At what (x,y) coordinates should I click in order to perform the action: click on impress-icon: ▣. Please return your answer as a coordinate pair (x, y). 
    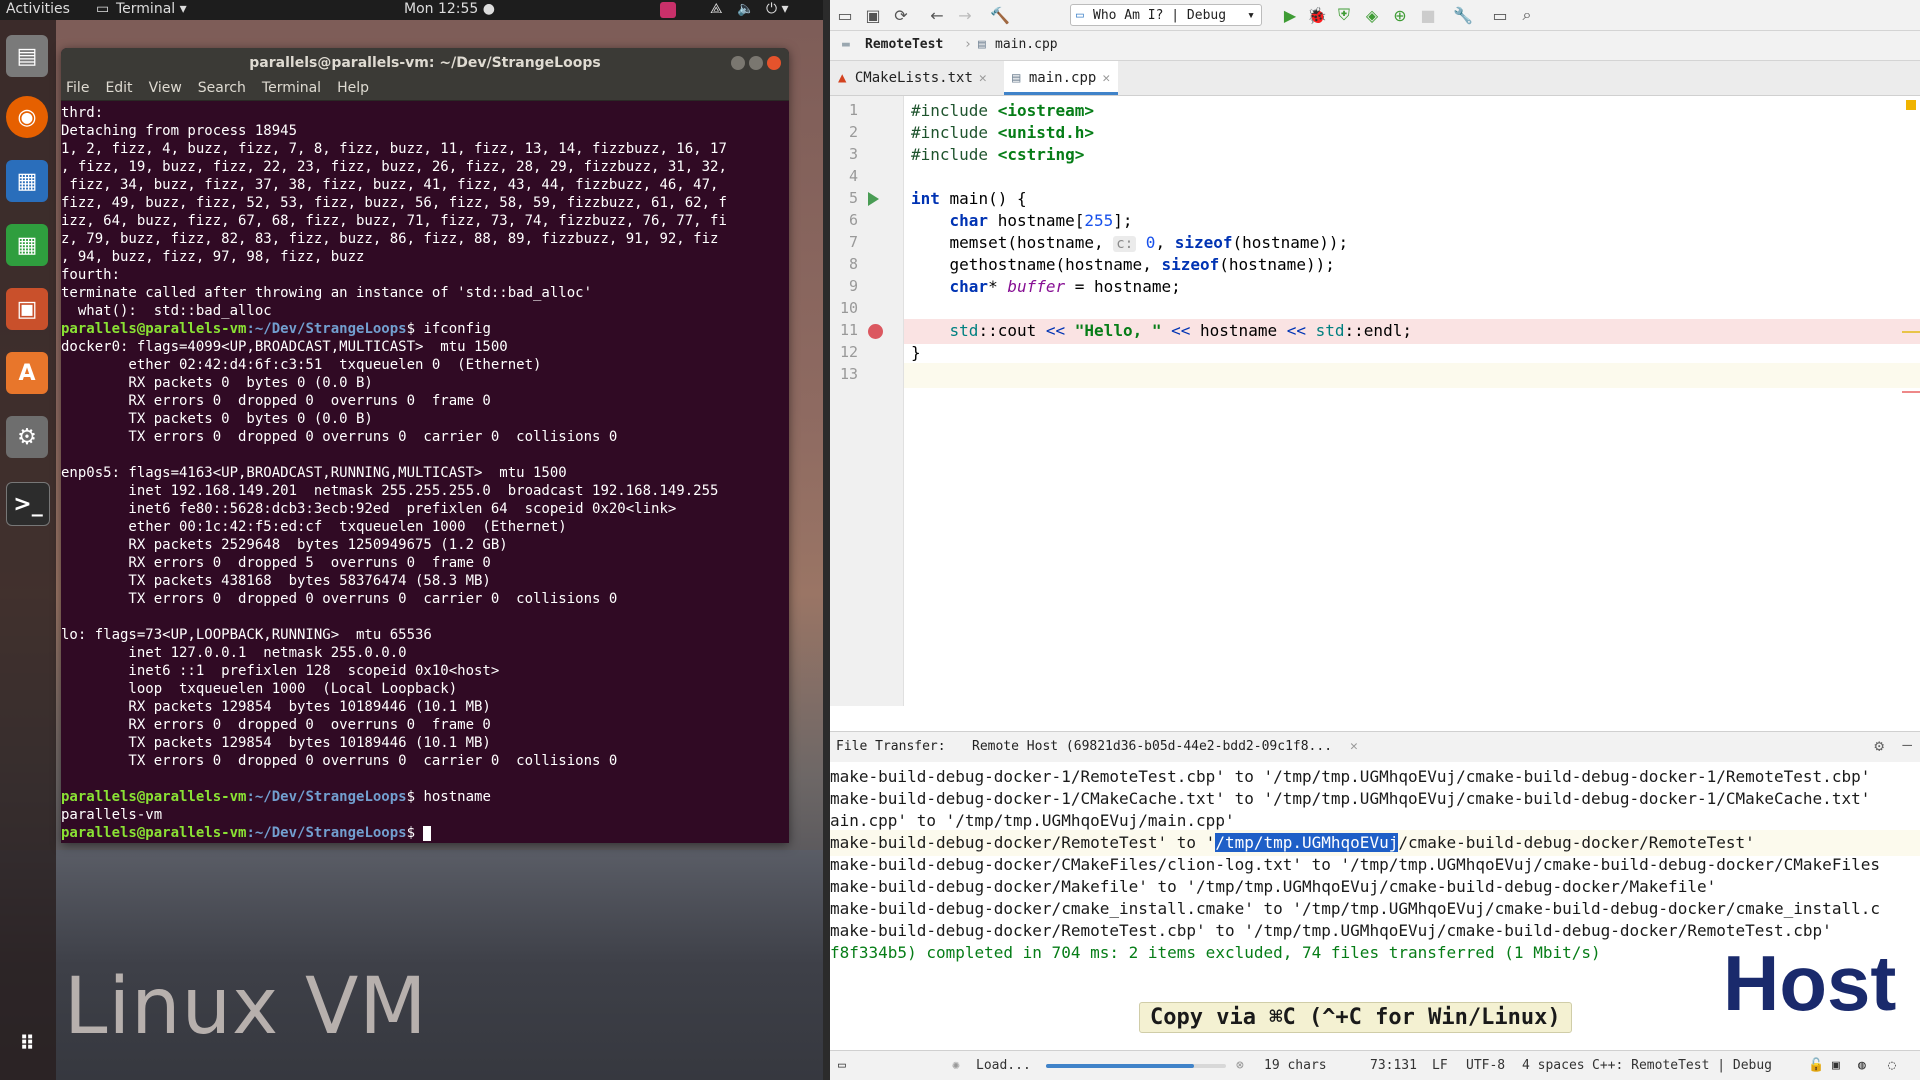
    Looking at the image, I should click on (27, 309).